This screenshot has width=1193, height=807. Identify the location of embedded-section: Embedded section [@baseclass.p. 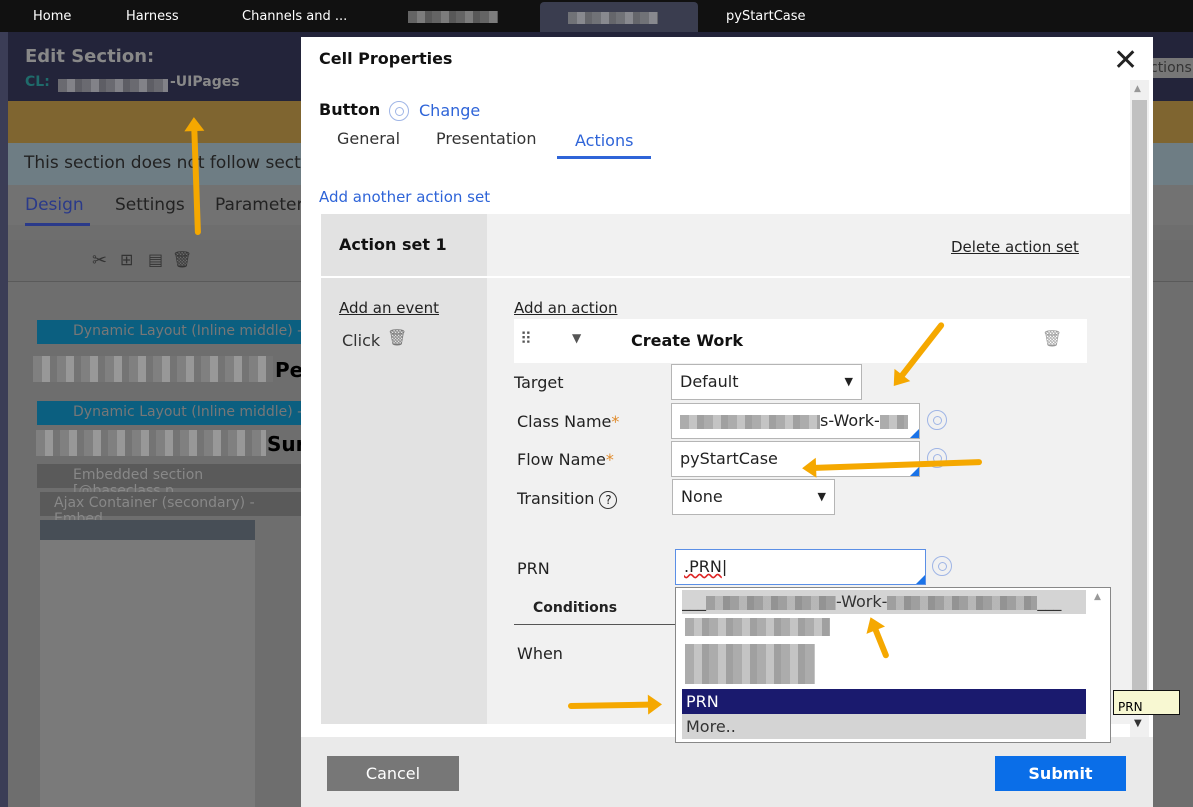
(169, 481).